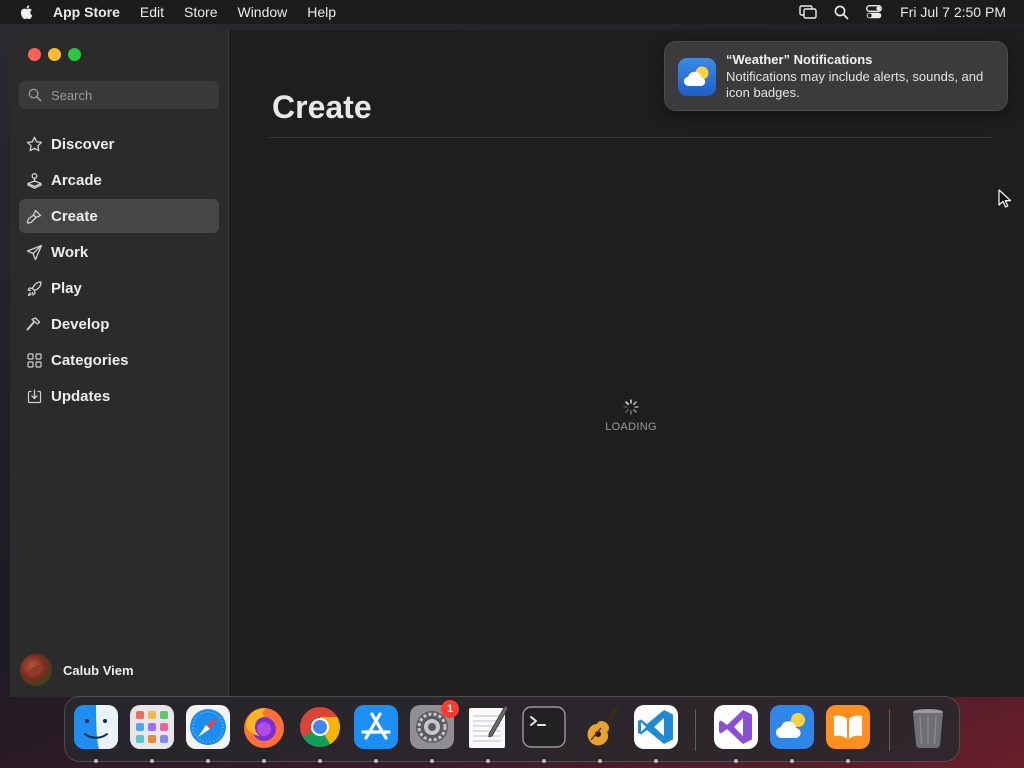 This screenshot has width=1024, height=768. Describe the element at coordinates (119, 324) in the screenshot. I see `sidebar-item-develop: Develop` at that location.